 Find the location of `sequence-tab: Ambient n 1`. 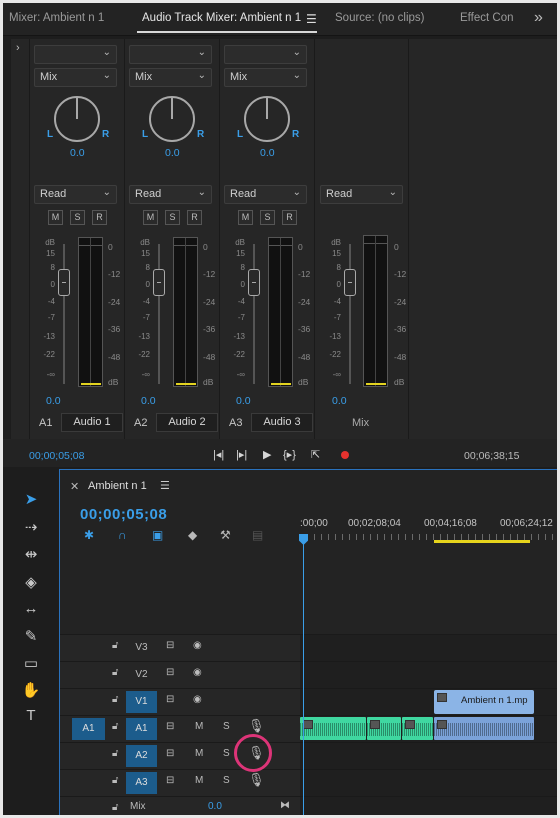

sequence-tab: Ambient n 1 is located at coordinates (117, 486).